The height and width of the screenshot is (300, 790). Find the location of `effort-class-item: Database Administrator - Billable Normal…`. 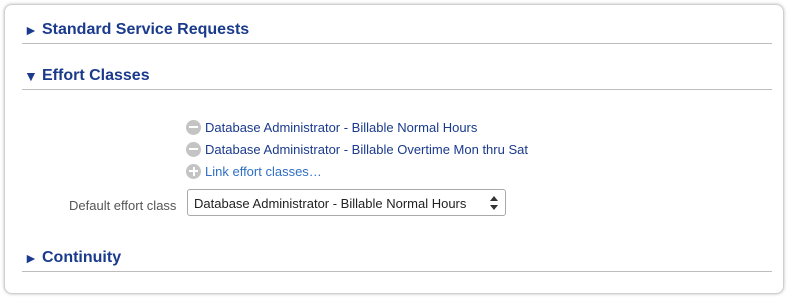

effort-class-item: Database Administrator - Billable Normal… is located at coordinates (331, 127).